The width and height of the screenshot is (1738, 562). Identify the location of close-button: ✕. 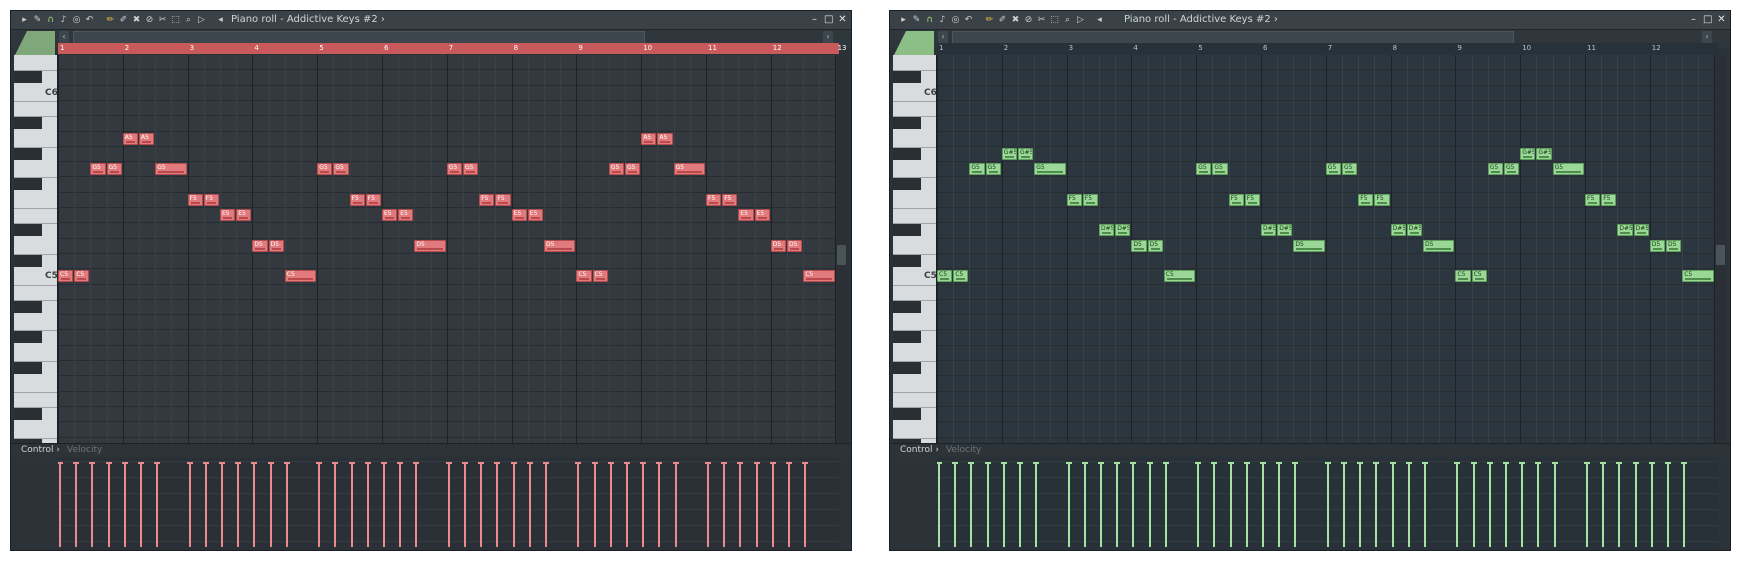
(1721, 19).